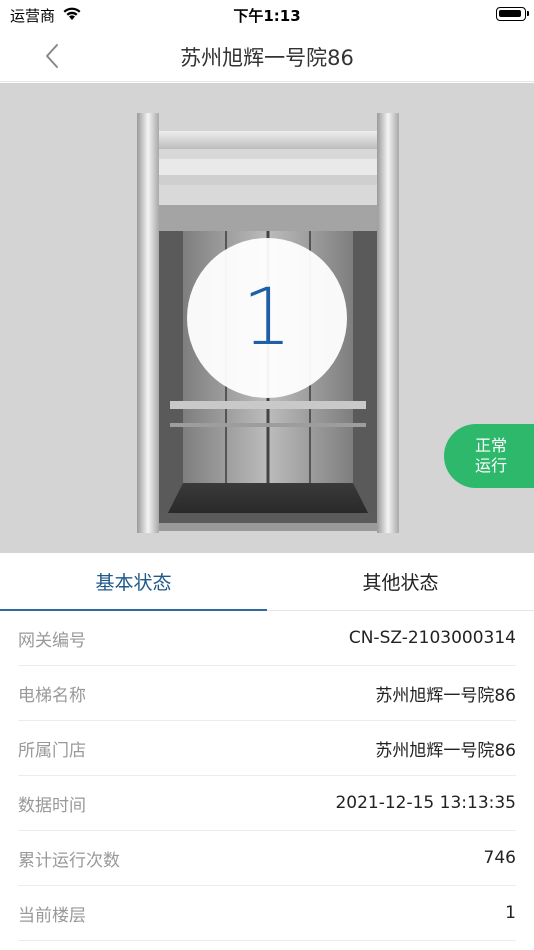  What do you see at coordinates (490, 445) in the screenshot?
I see `status-line-1: 正常` at bounding box center [490, 445].